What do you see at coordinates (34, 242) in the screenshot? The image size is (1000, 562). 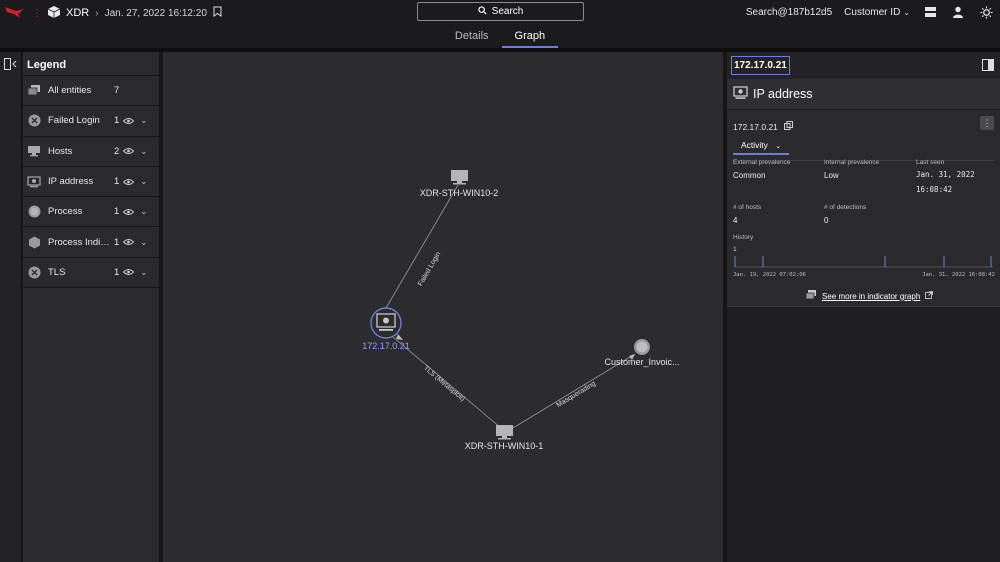 I see `process-indicator-icon` at bounding box center [34, 242].